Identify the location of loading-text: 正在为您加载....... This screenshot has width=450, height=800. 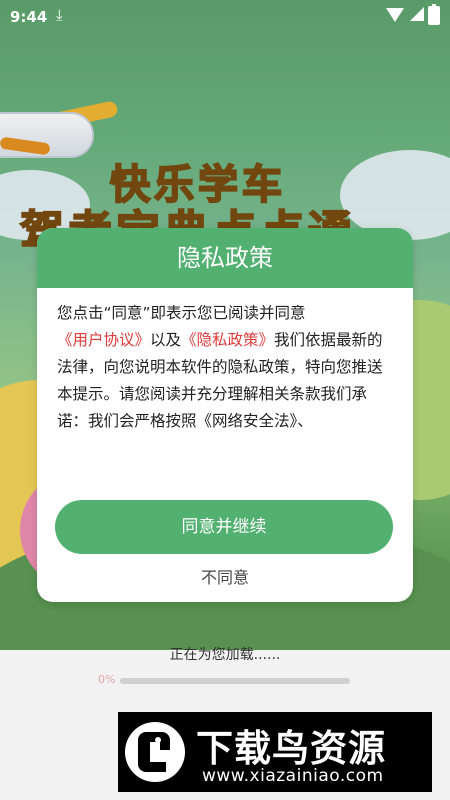
(225, 655).